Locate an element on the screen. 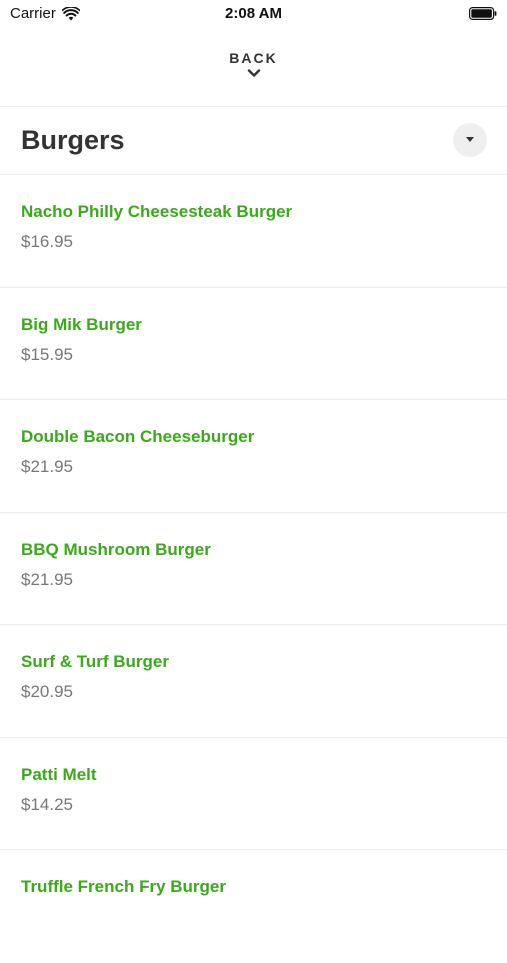  item-price: $16.95 is located at coordinates (47, 241).